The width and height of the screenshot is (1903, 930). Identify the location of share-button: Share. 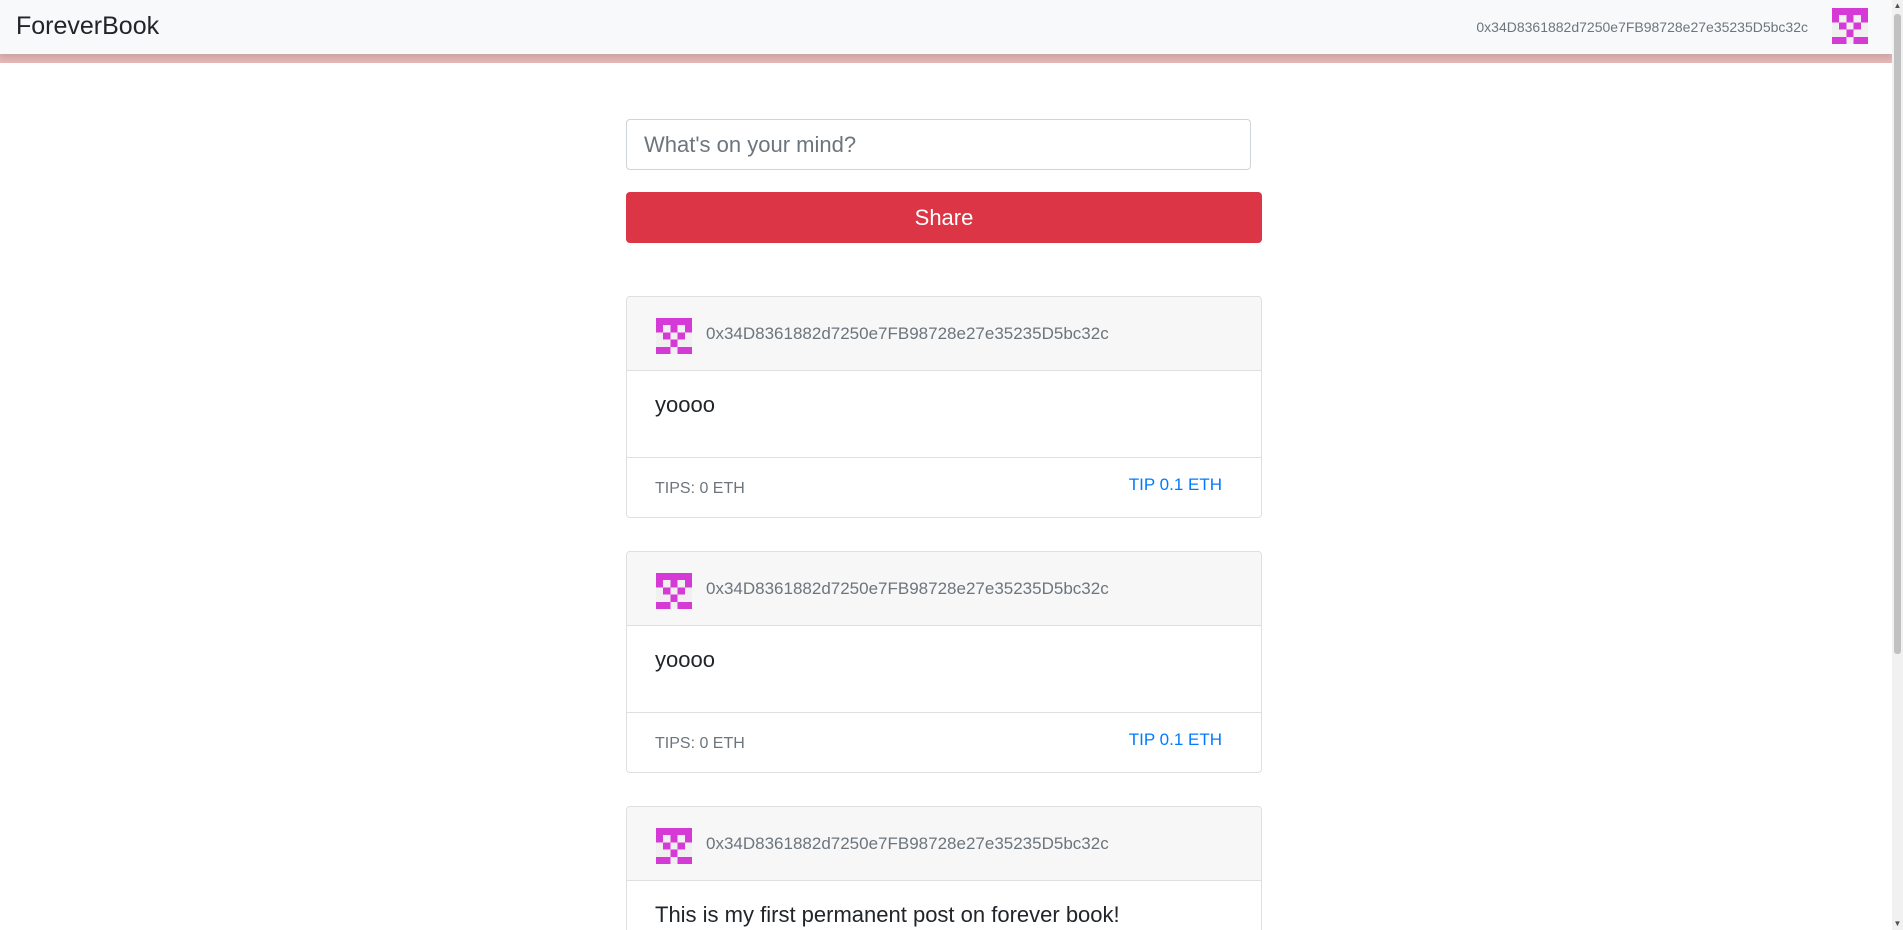
(944, 217).